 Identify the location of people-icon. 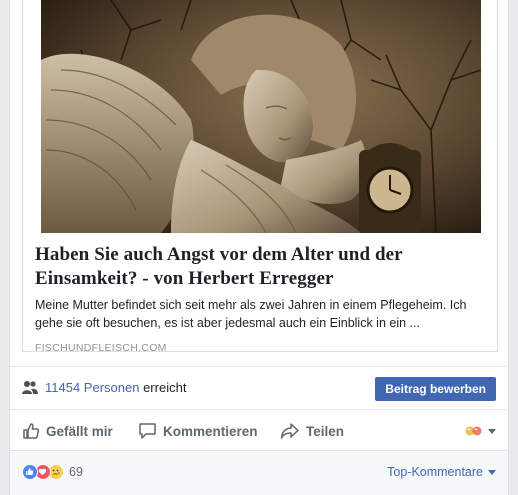
(30, 387).